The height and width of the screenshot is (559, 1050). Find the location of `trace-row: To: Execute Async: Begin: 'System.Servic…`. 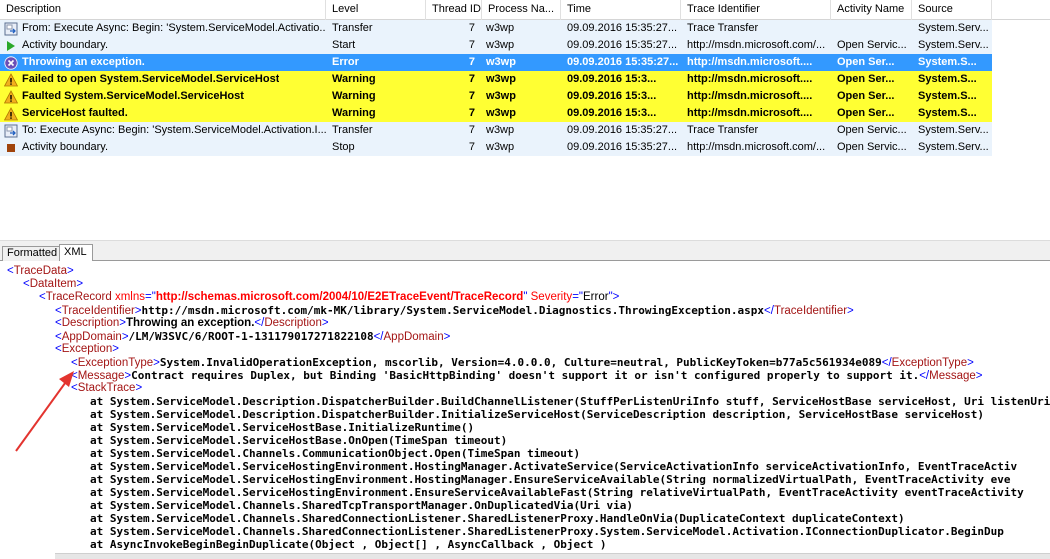

trace-row: To: Execute Async: Begin: 'System.Servic… is located at coordinates (525, 130).